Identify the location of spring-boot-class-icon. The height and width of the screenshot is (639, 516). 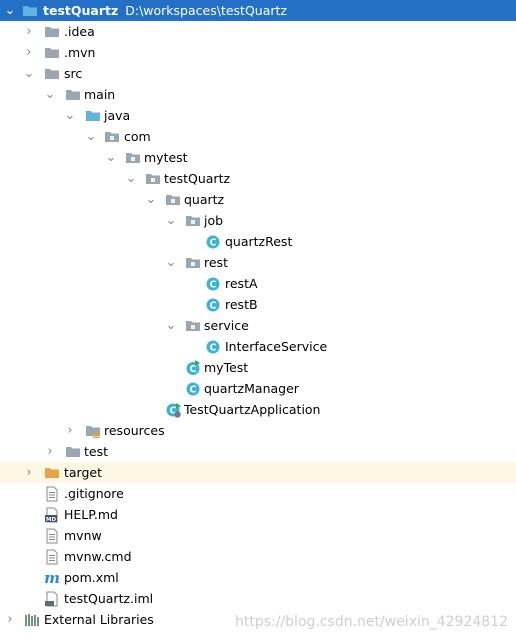
(173, 410).